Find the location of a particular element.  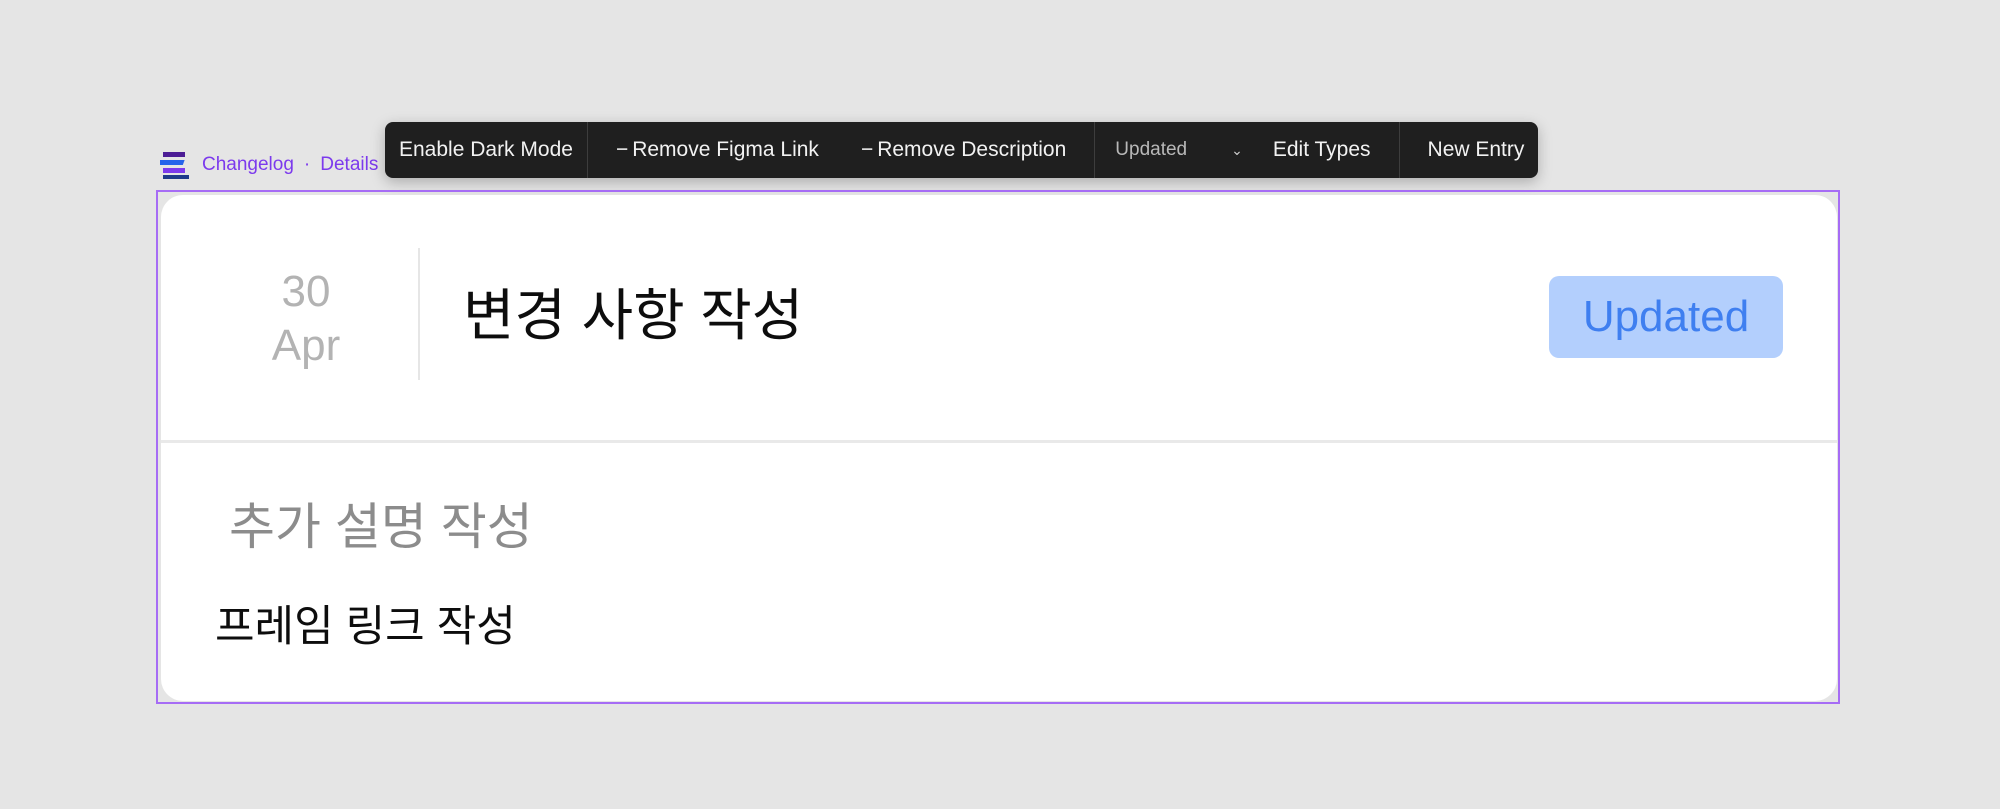

status-badge: Updated is located at coordinates (1666, 317).